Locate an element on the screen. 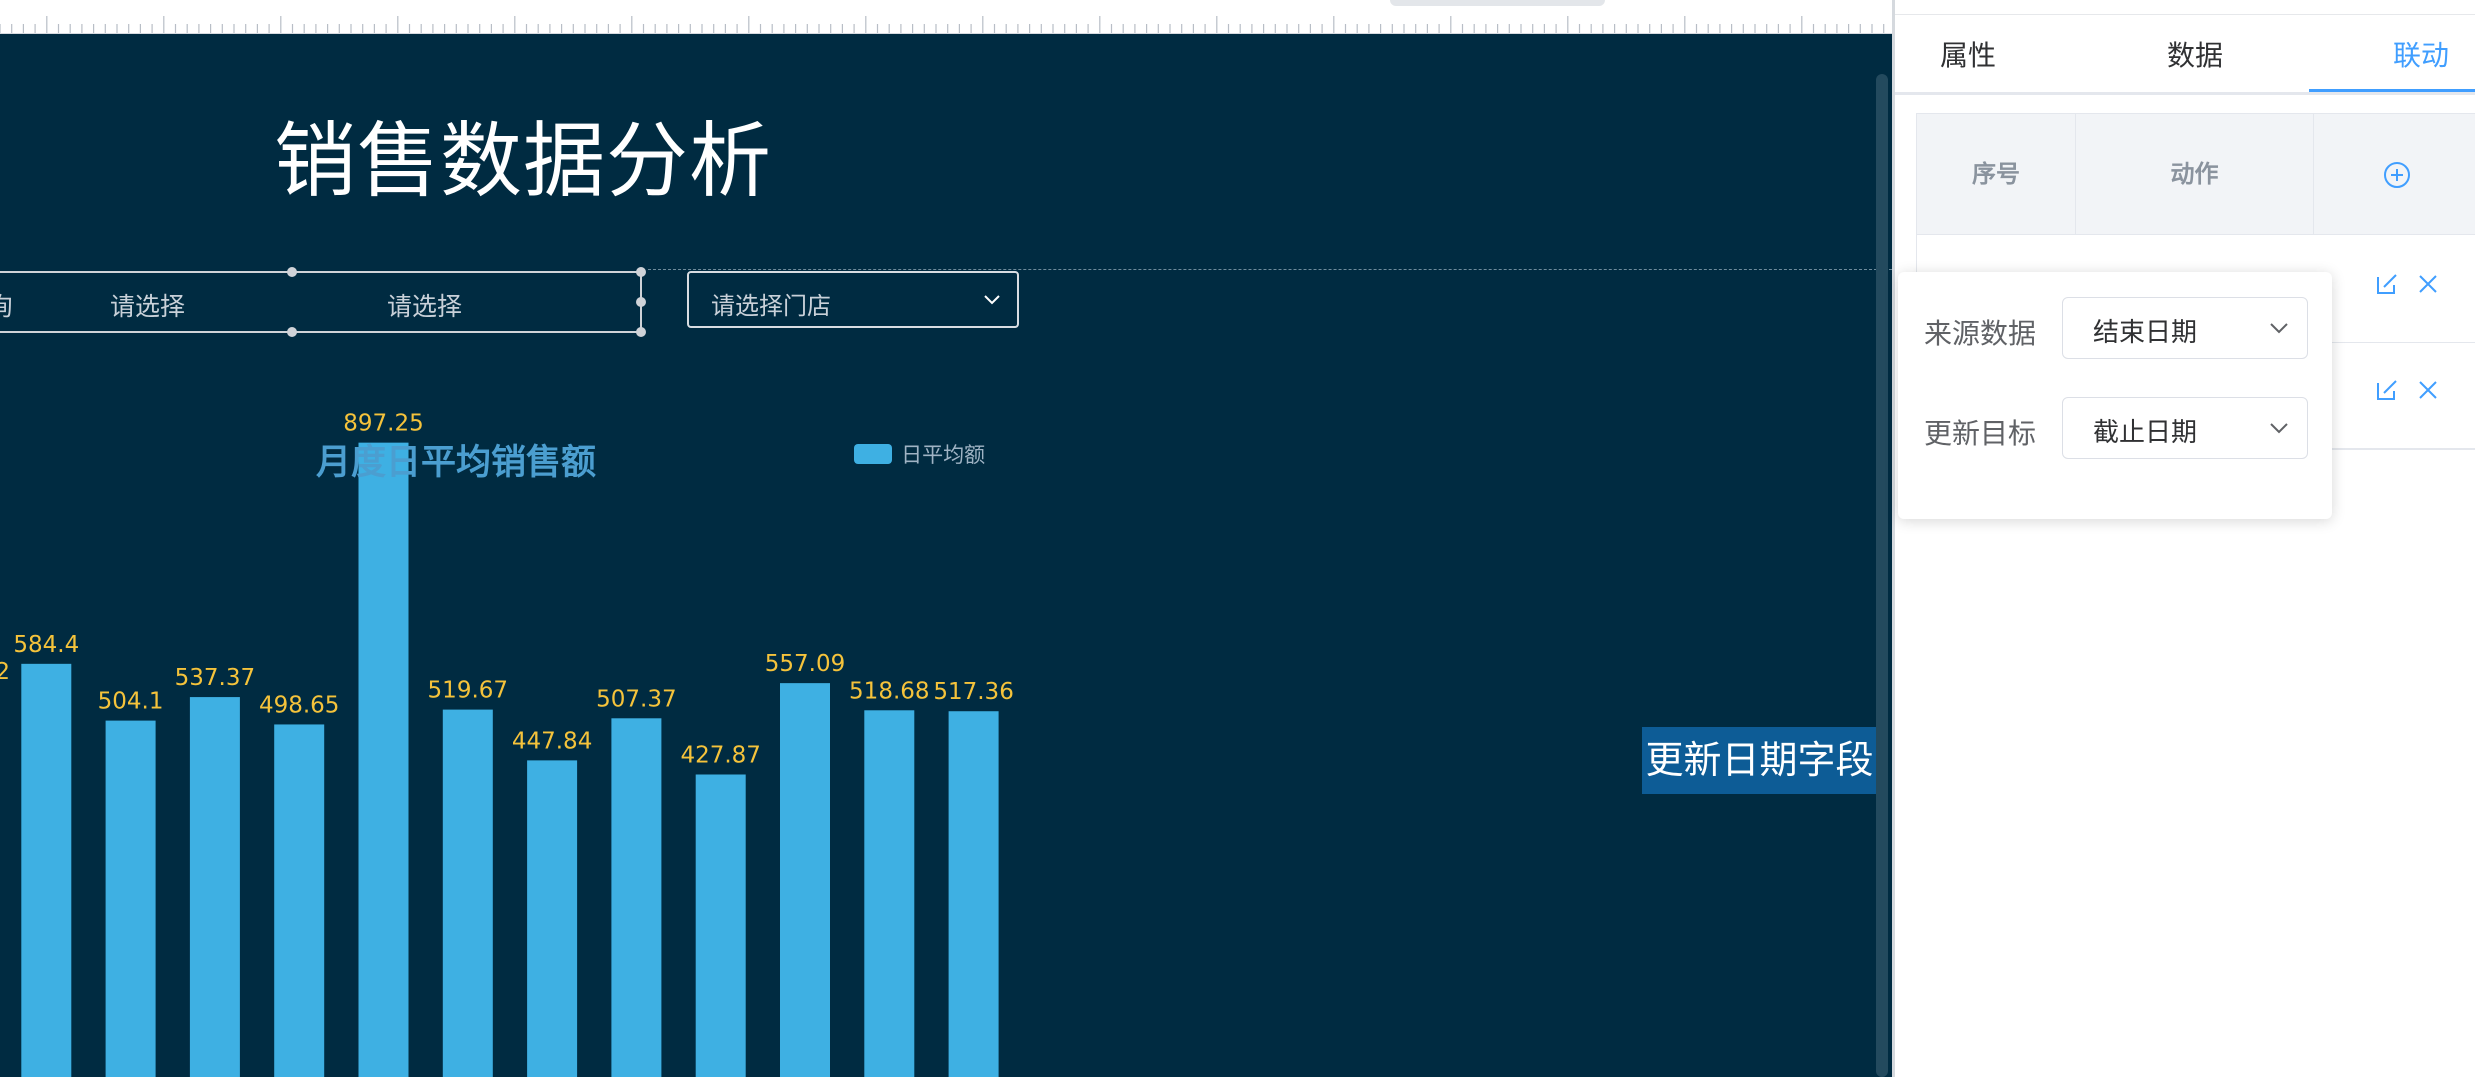 Image resolution: width=2475 pixels, height=1077 pixels. data-label: 897.25 is located at coordinates (383, 424).